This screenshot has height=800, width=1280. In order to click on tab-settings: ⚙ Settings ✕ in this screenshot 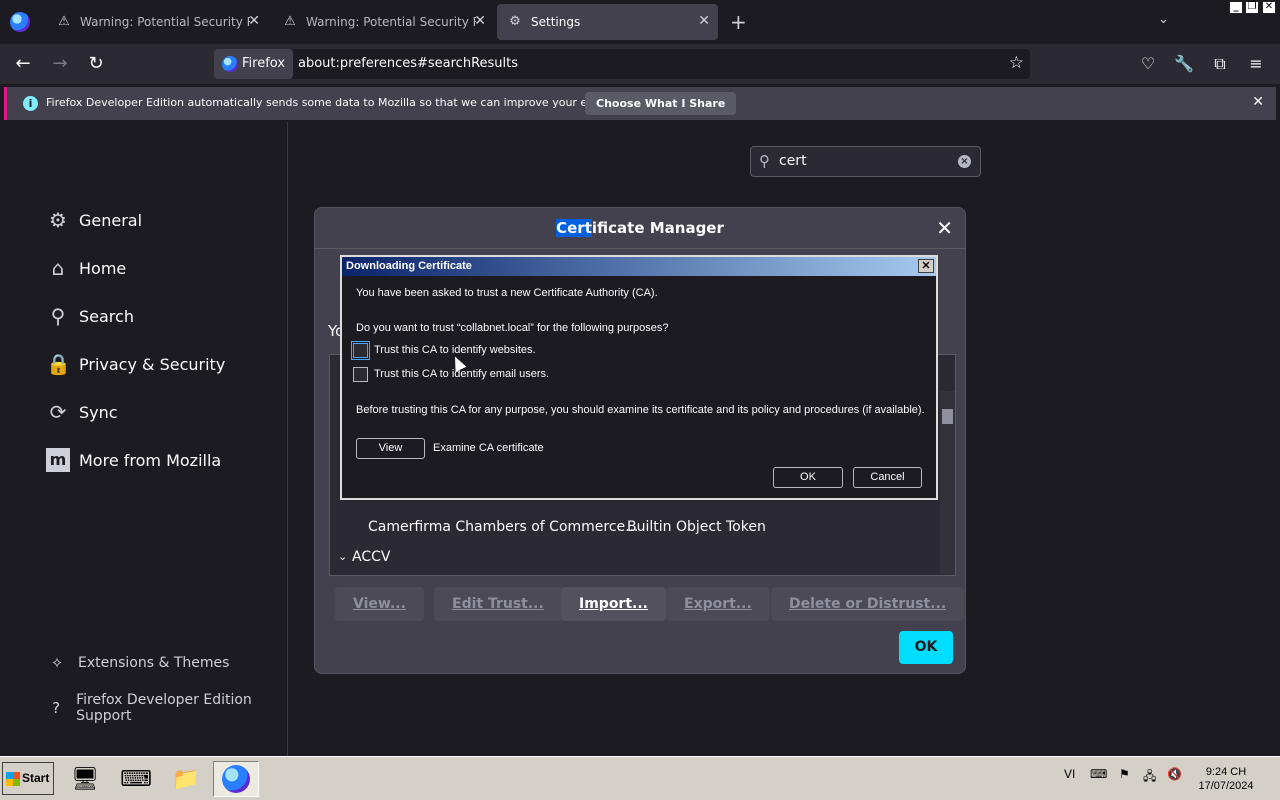, I will do `click(607, 22)`.